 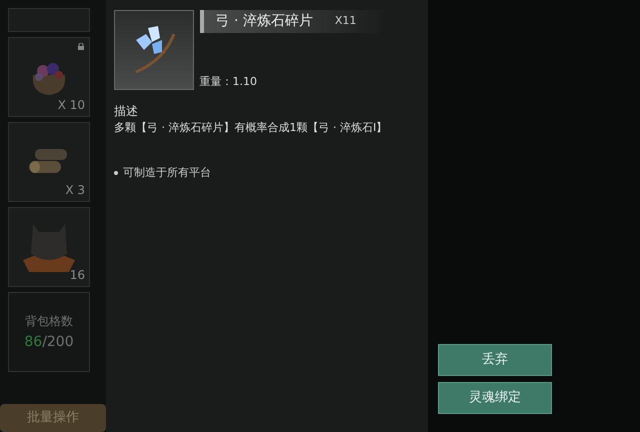 What do you see at coordinates (48, 161) in the screenshot?
I see `logs-icon` at bounding box center [48, 161].